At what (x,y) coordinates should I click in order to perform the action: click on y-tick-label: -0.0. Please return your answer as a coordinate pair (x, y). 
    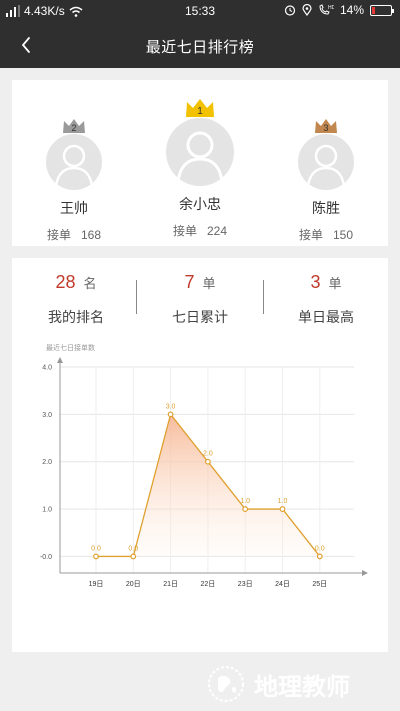
    Looking at the image, I should click on (46, 557).